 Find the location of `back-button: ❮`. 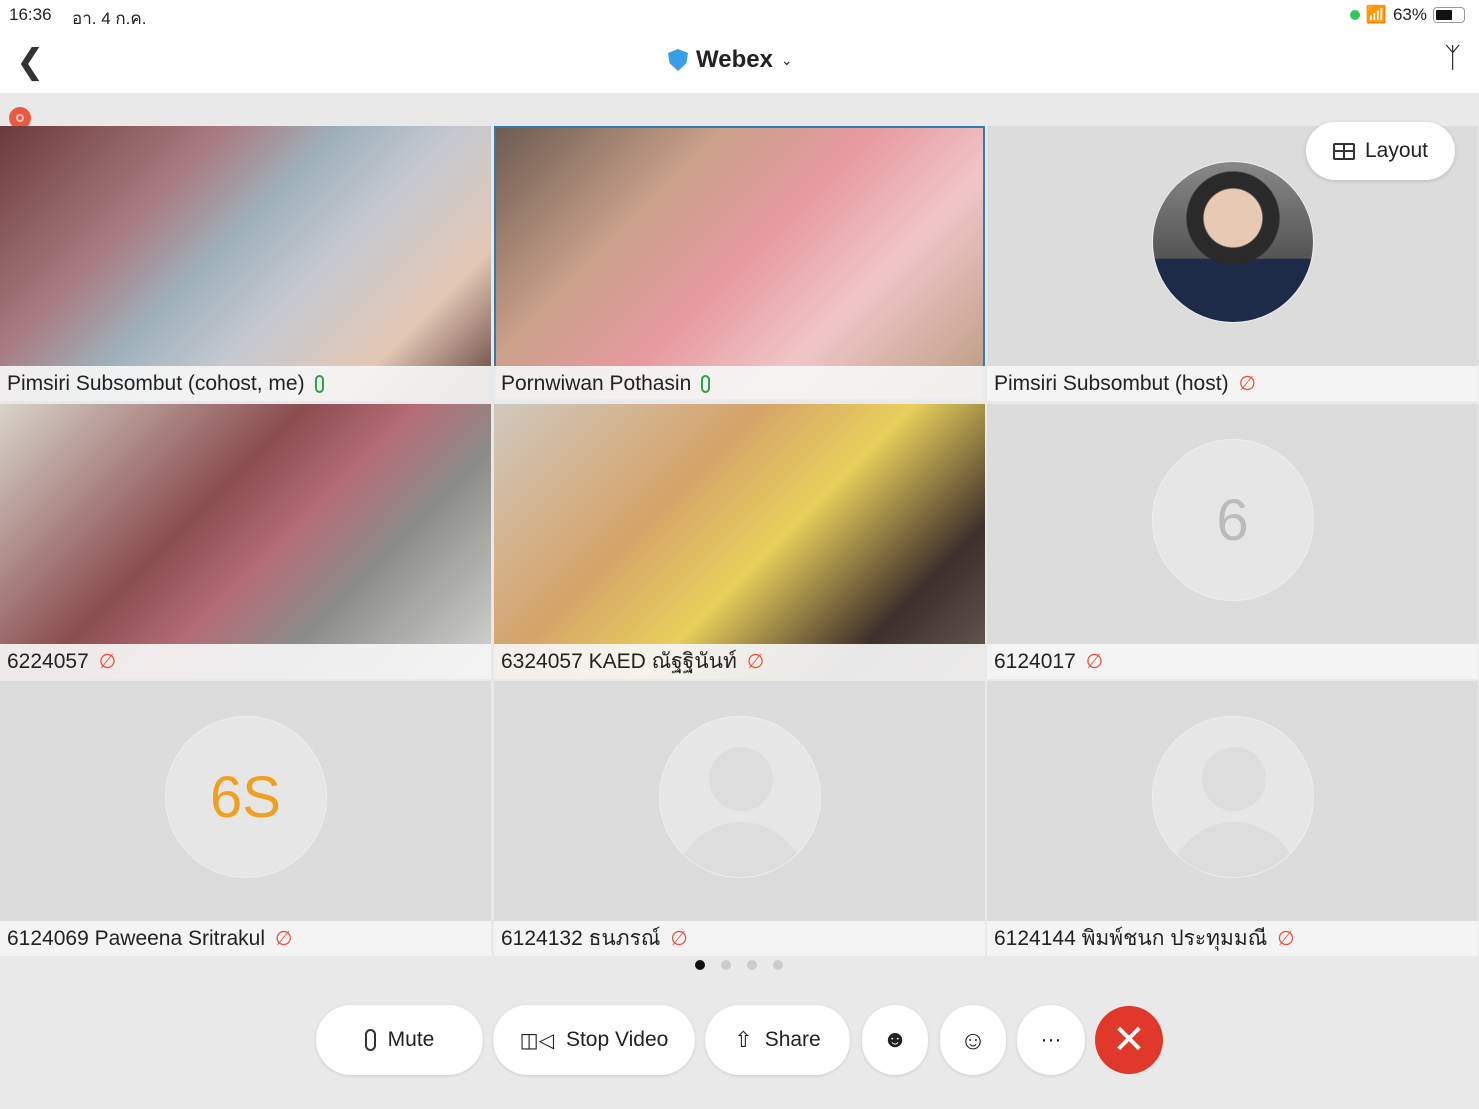

back-button: ❮ is located at coordinates (30, 62).